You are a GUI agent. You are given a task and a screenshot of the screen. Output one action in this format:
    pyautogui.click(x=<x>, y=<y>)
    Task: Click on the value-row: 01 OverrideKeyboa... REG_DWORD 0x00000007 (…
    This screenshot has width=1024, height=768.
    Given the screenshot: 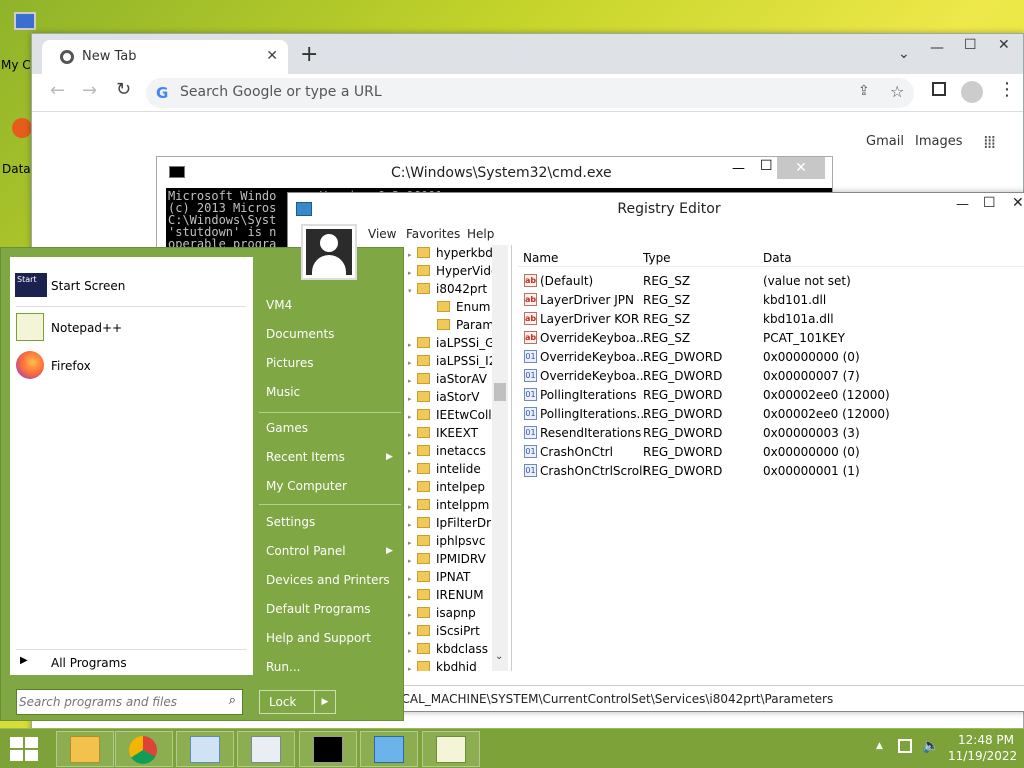 What is the action you would take?
    pyautogui.click(x=771, y=376)
    